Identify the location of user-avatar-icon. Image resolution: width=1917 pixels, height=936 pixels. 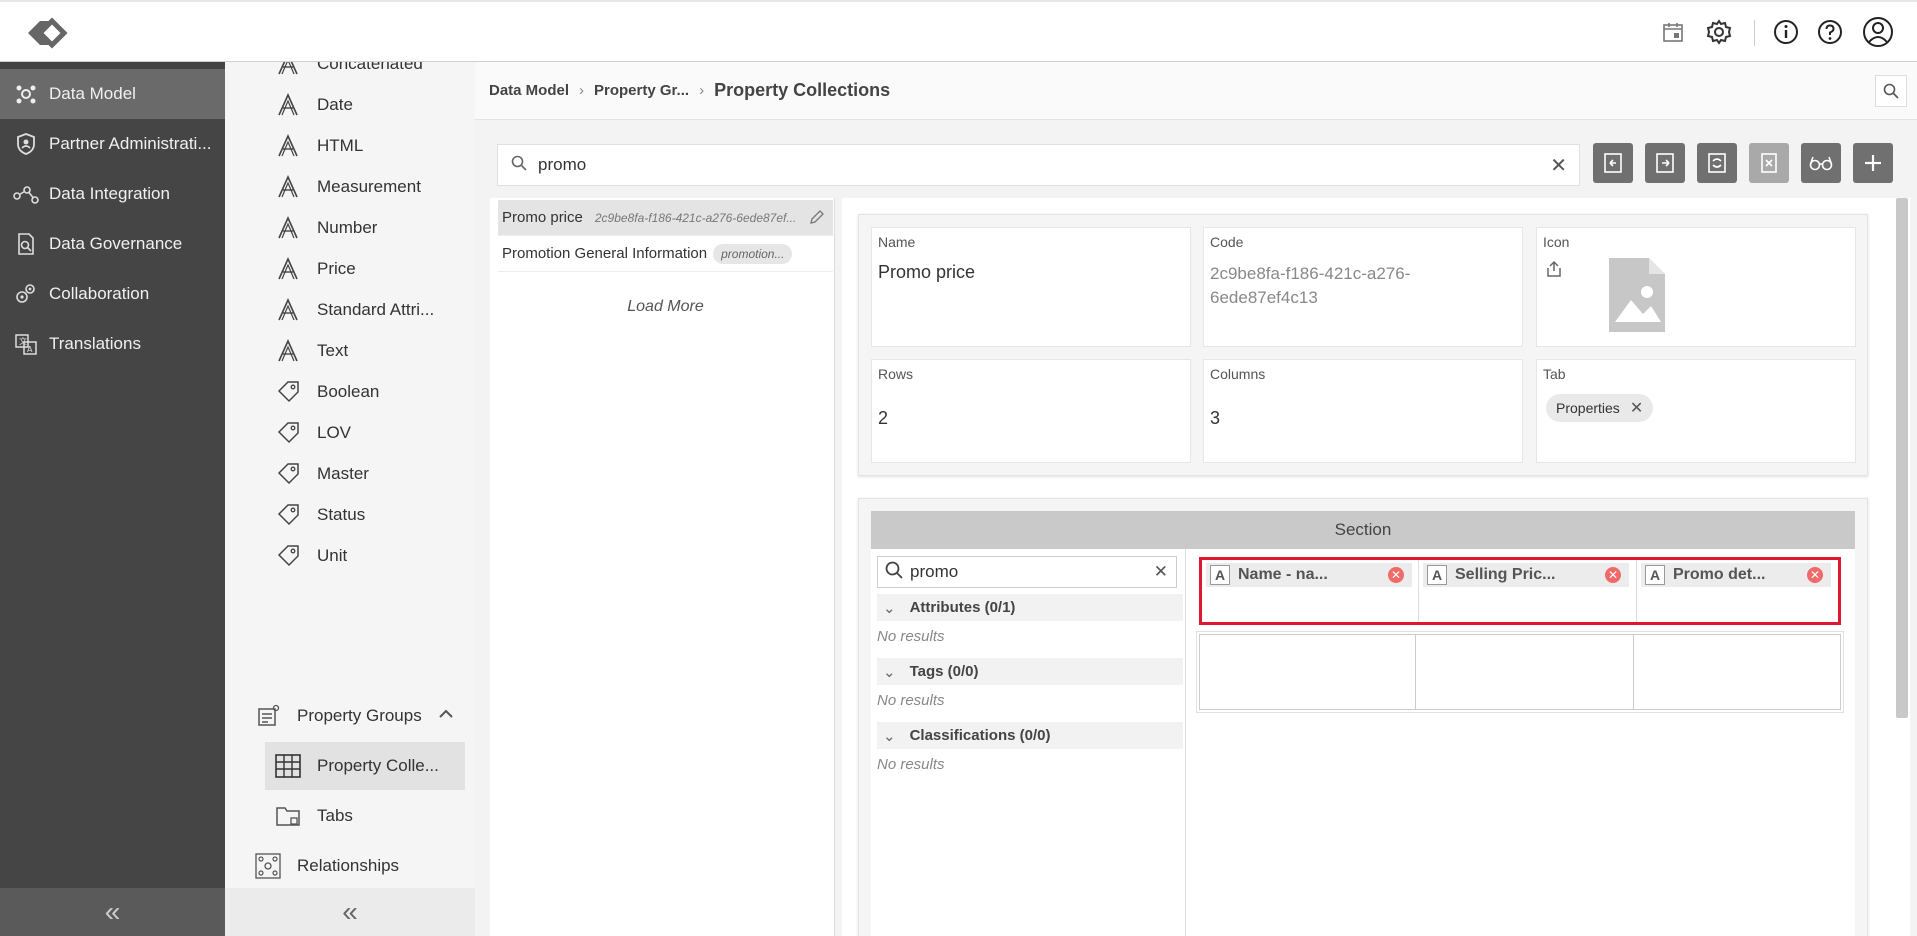
(1878, 32).